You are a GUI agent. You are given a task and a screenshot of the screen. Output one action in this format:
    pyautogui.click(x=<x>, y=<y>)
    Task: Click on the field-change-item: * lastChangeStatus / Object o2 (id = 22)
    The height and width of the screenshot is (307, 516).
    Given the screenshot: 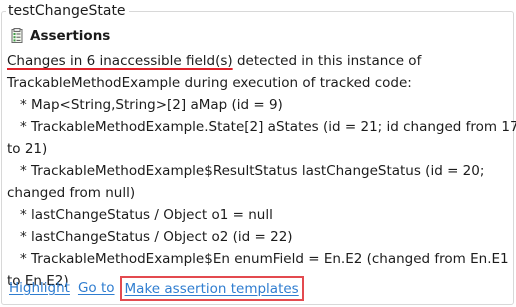 What is the action you would take?
    pyautogui.click(x=156, y=237)
    